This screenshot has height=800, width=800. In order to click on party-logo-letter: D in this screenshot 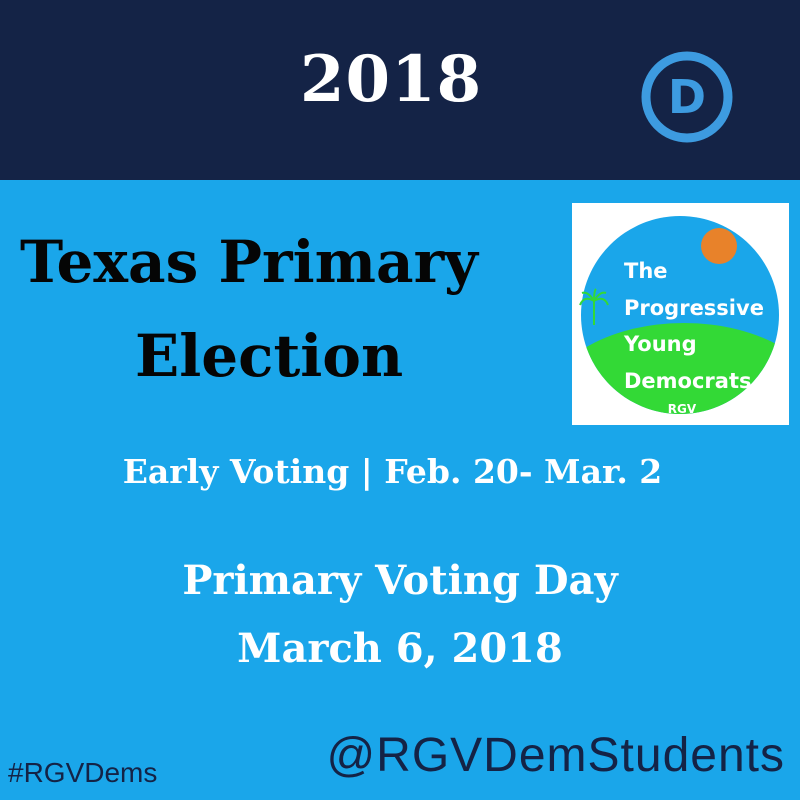, I will do `click(687, 97)`.